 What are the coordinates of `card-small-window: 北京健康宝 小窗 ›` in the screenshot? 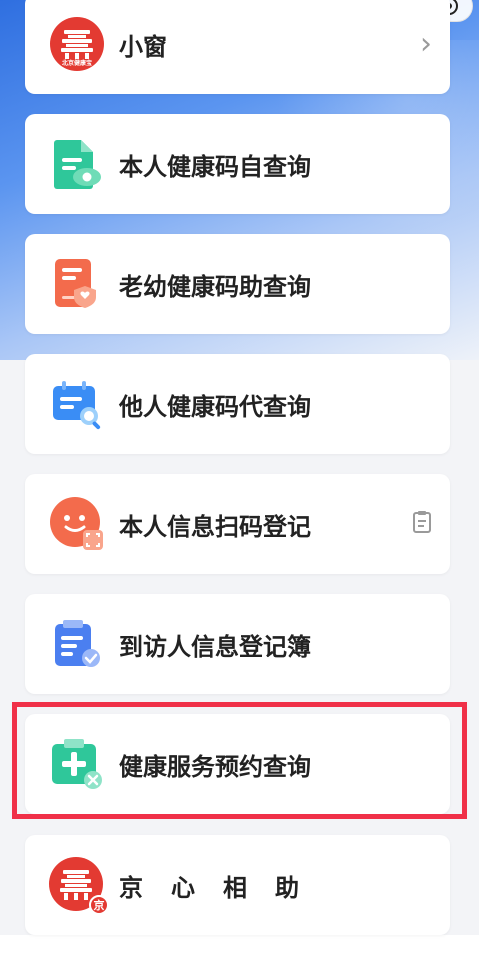 It's located at (237, 47).